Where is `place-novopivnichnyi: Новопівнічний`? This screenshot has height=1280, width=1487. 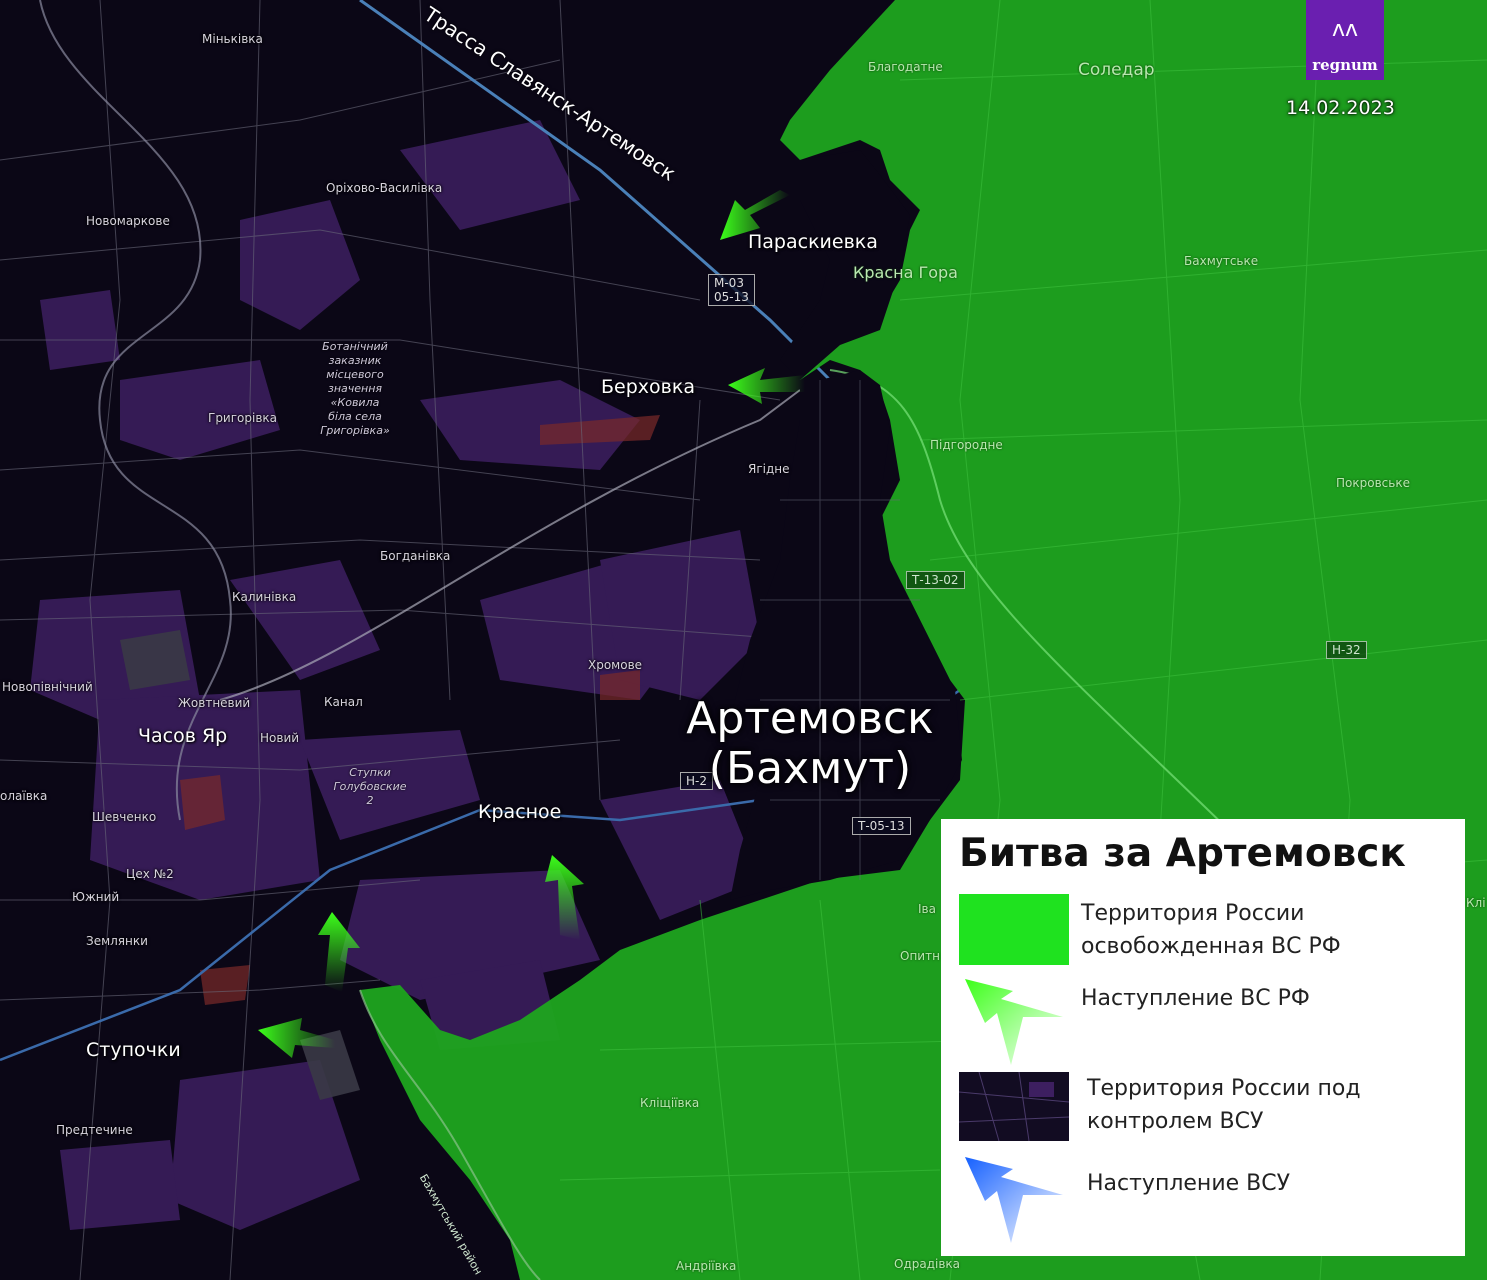
place-novopivnichnyi: Новопівнічний is located at coordinates (47, 687).